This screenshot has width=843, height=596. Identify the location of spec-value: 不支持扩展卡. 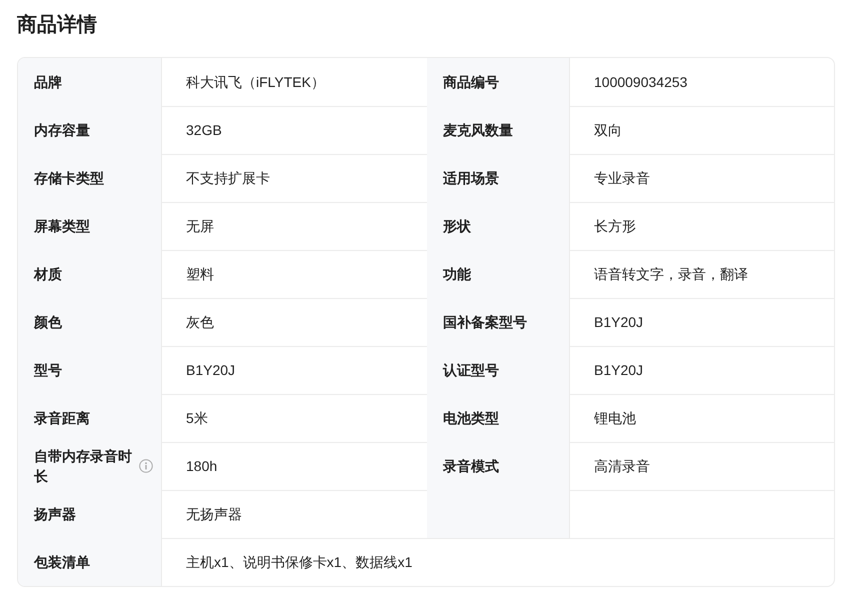
(228, 178).